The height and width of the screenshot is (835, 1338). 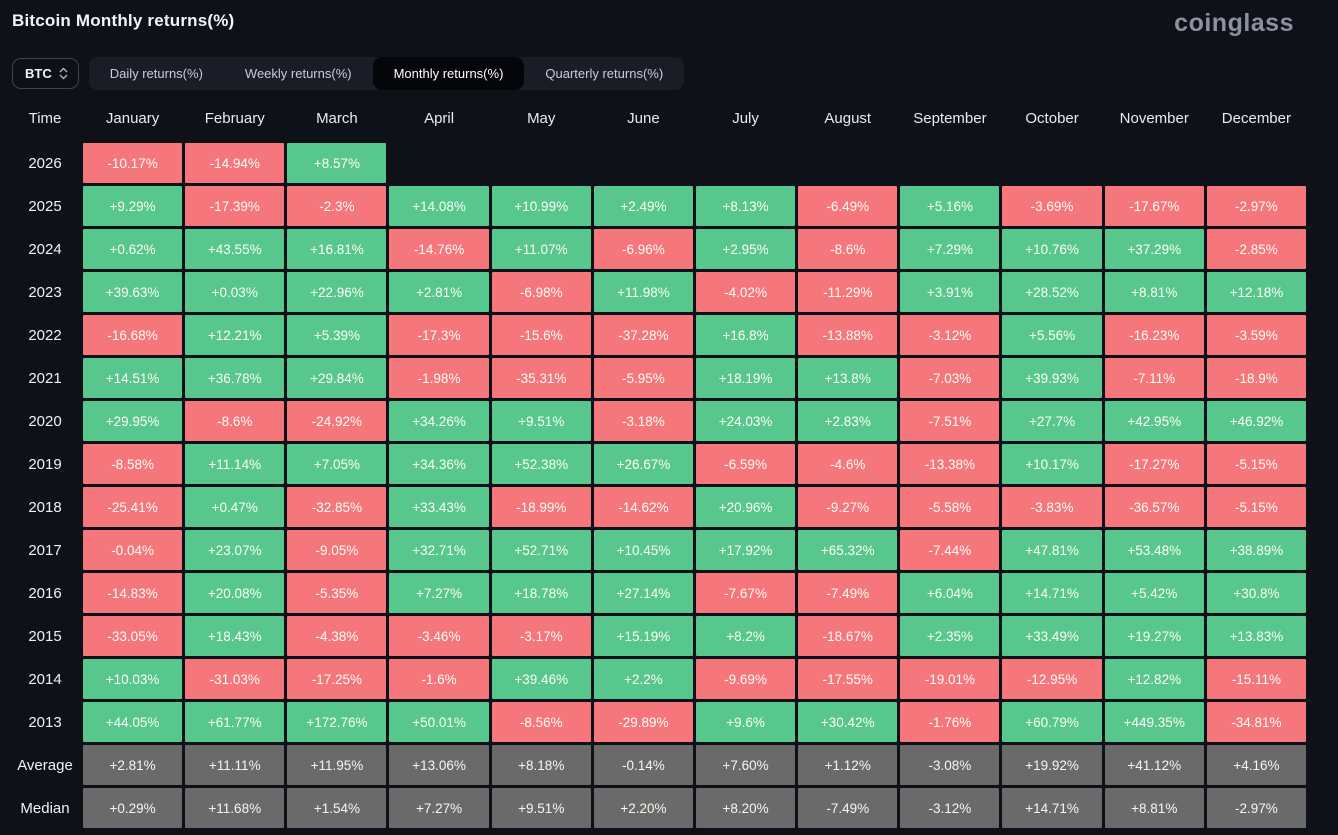 I want to click on return-cell: +12.82%, so click(x=1154, y=679).